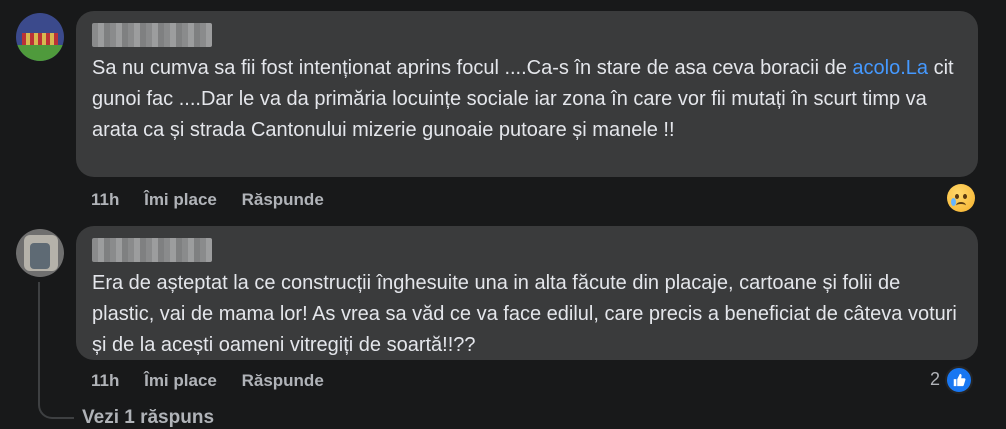 The height and width of the screenshot is (429, 1006). I want to click on crying-face-icon, so click(961, 198).